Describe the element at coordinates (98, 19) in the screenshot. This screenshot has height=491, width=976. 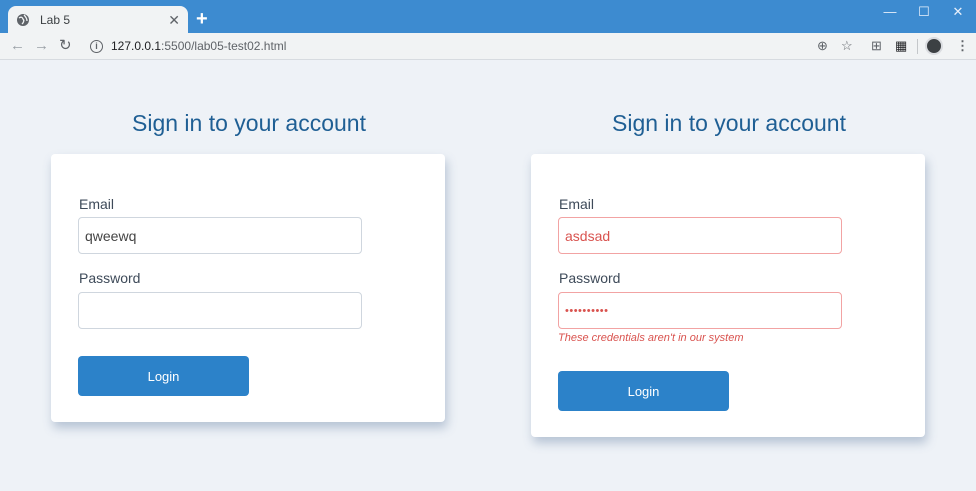
I see `browser-tab: Lab 5 ✕` at that location.